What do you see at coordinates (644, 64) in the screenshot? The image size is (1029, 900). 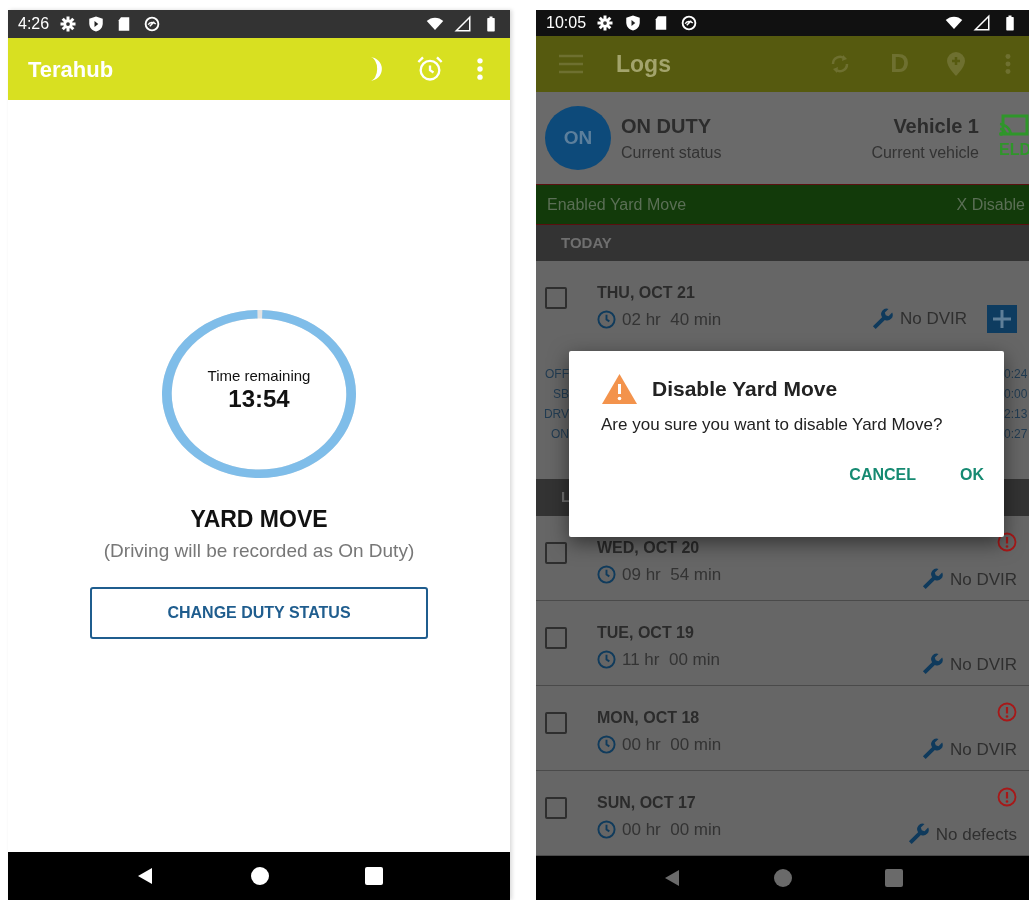 I see `app-title: Logs` at bounding box center [644, 64].